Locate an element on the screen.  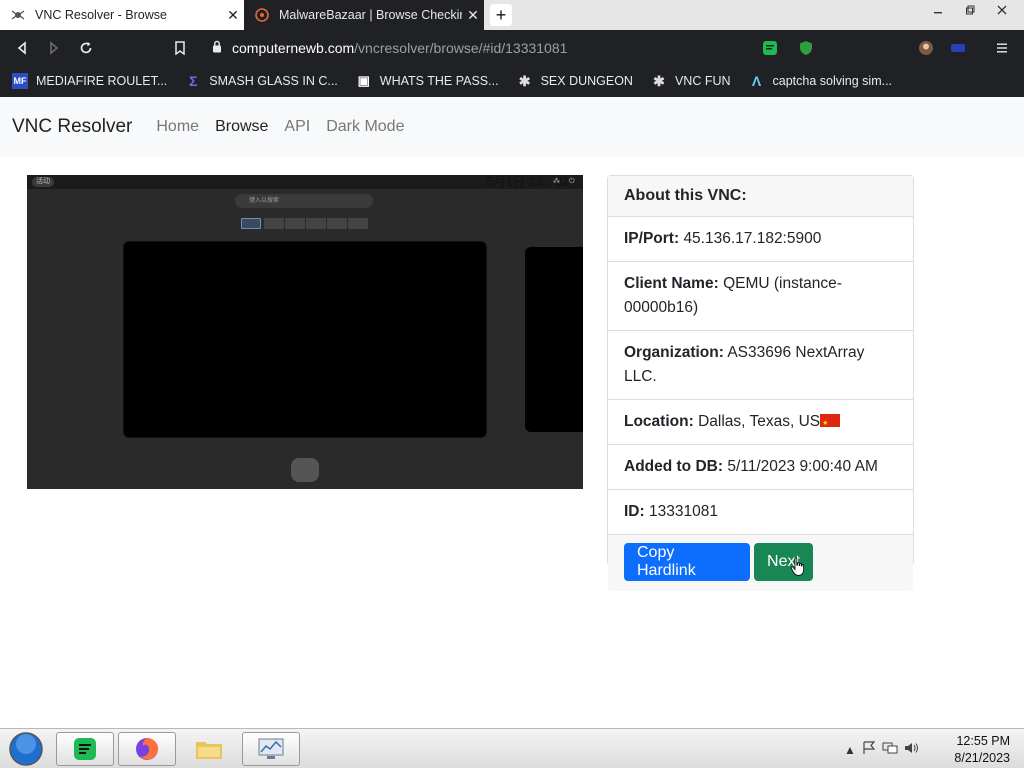
bookmark-icon is located at coordinates (180, 48).